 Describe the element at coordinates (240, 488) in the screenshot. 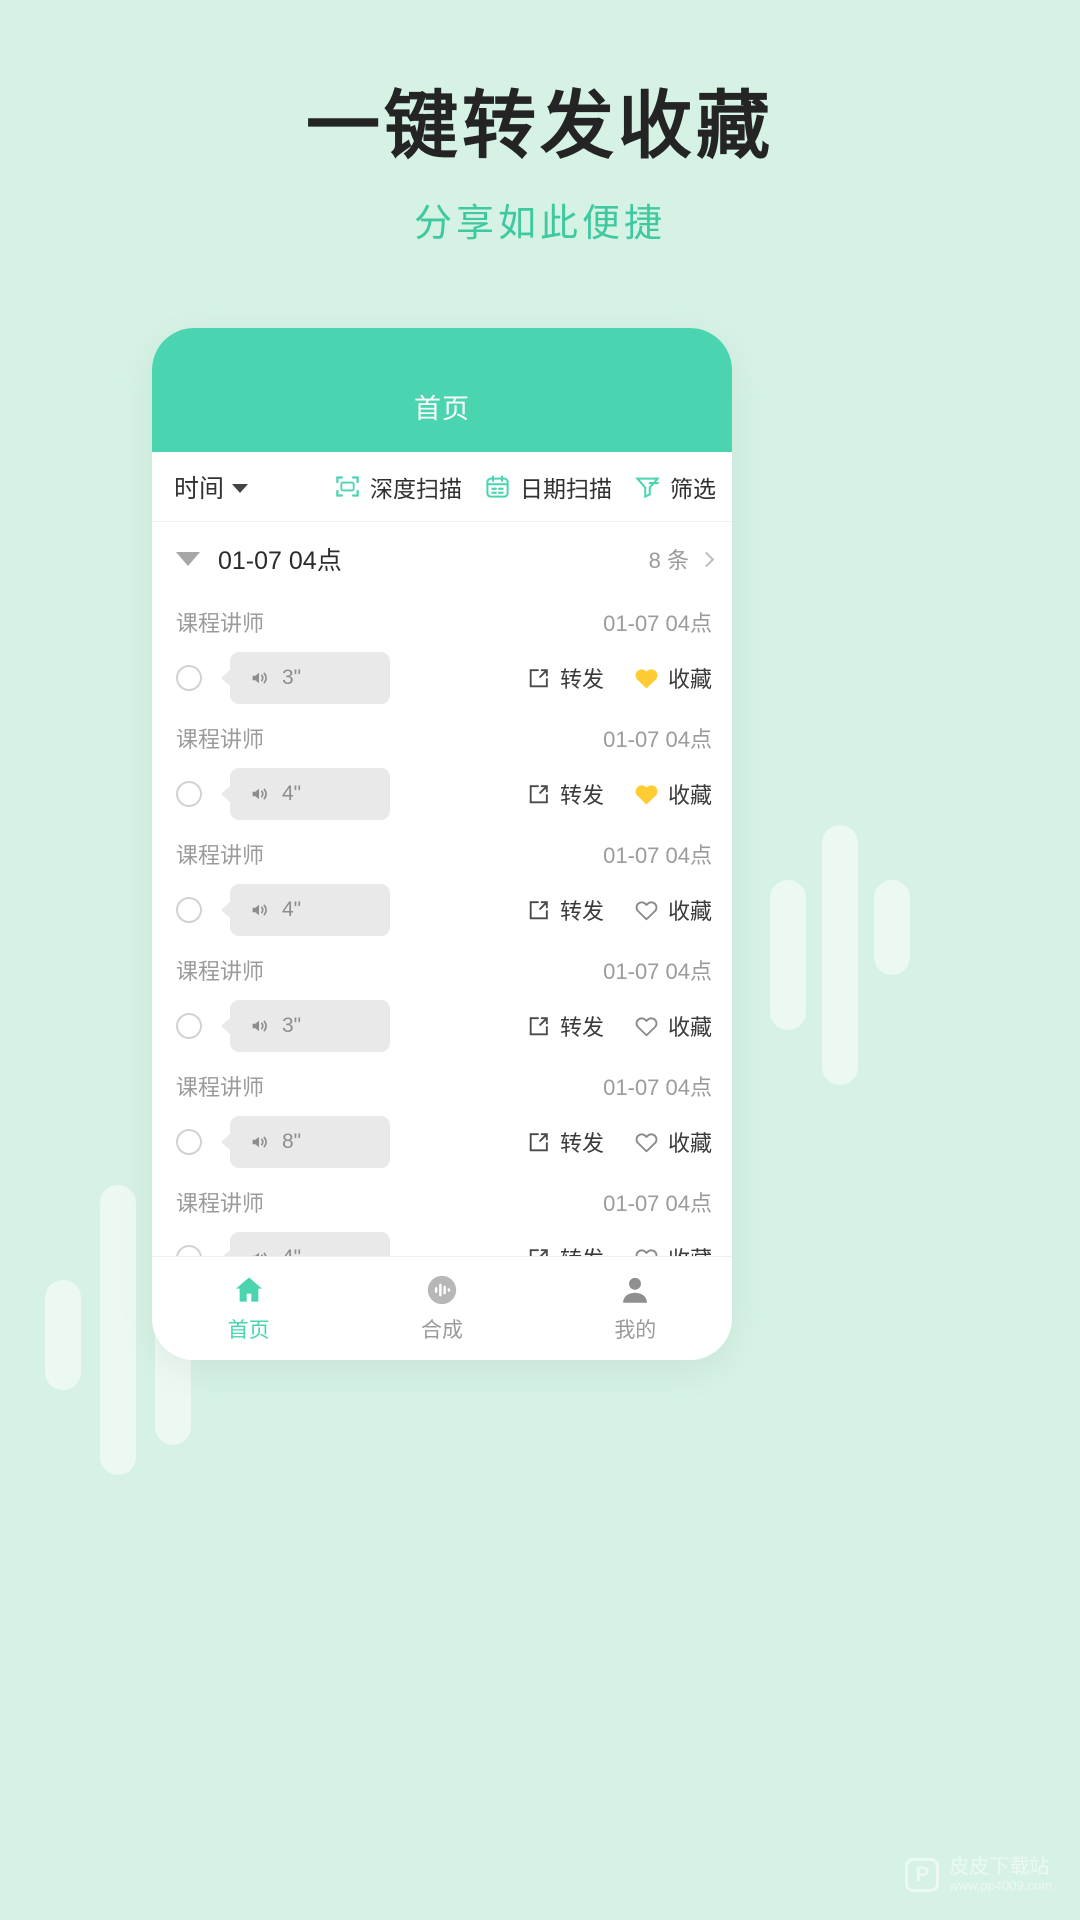

I see `chevron-down-icon` at that location.